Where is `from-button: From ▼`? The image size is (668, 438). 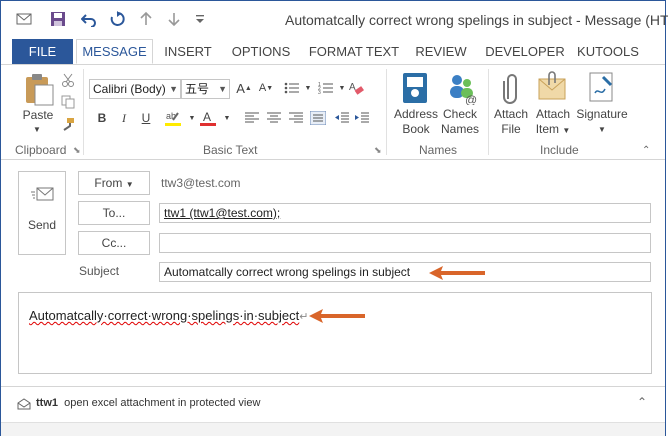
from-button: From ▼ is located at coordinates (114, 183).